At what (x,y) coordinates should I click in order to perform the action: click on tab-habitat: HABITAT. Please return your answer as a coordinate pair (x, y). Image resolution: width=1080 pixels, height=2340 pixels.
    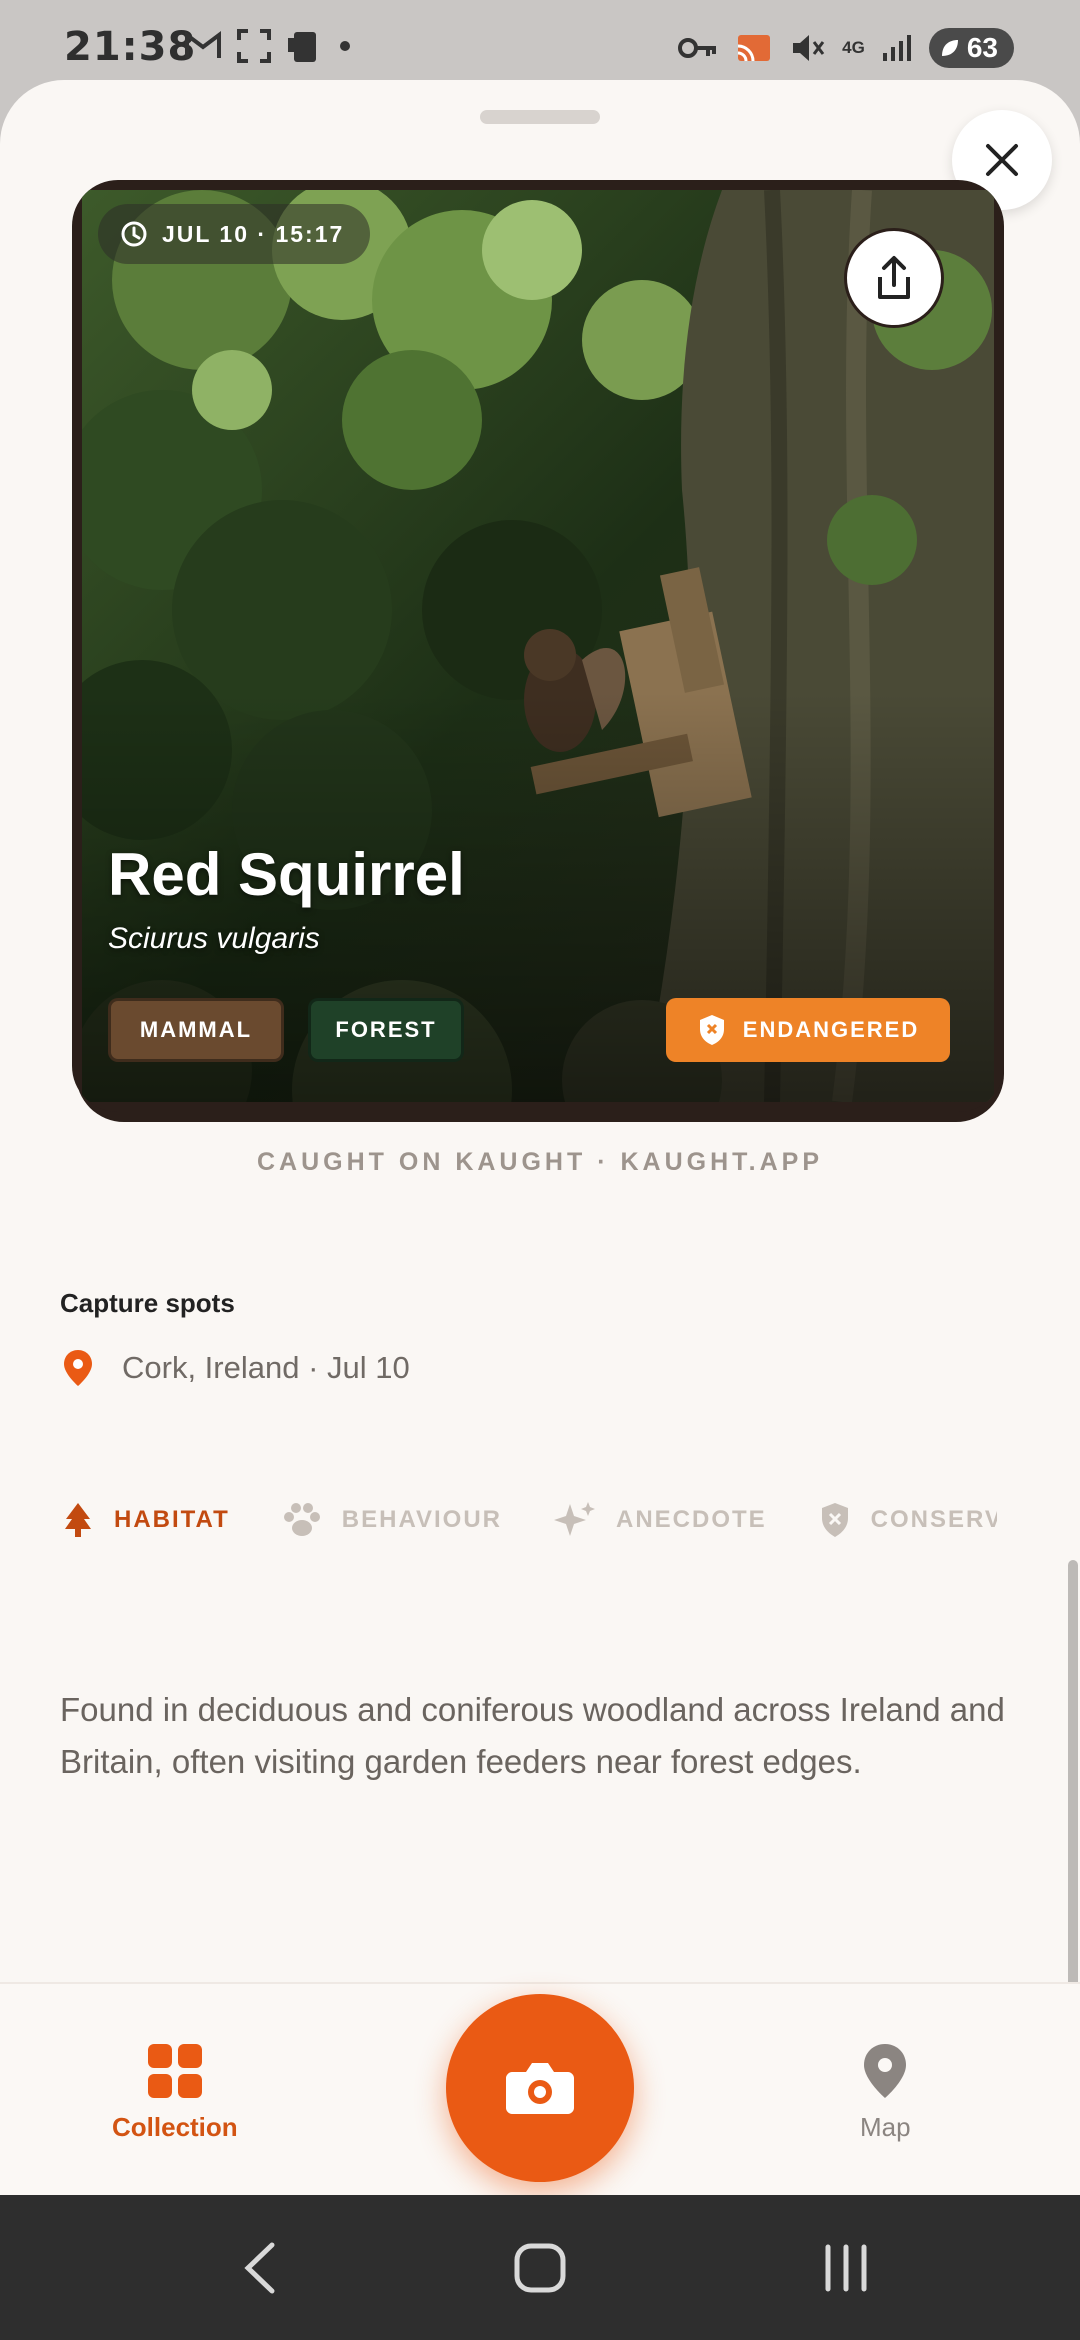
    Looking at the image, I should click on (146, 1520).